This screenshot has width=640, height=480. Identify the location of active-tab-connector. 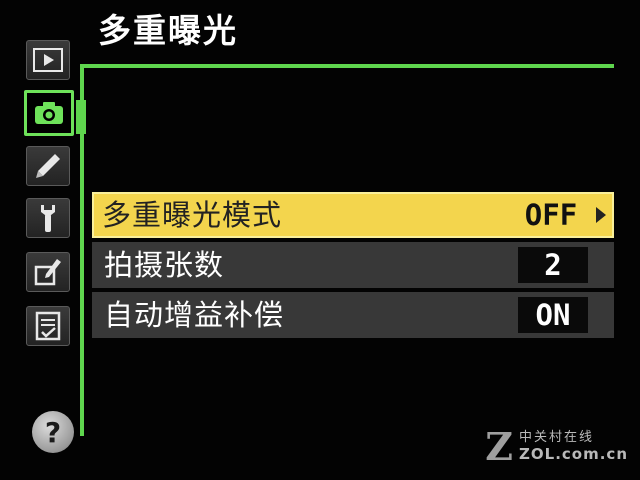
(81, 117).